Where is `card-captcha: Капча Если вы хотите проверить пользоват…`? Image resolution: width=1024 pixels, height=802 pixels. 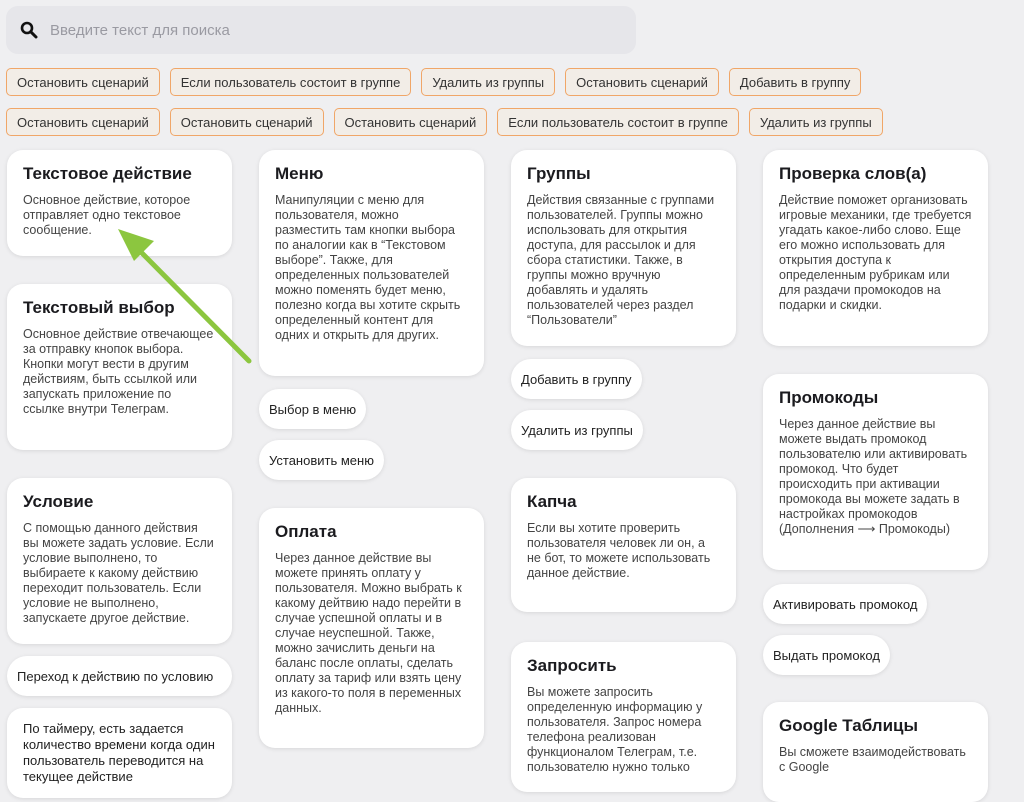 card-captcha: Капча Если вы хотите проверить пользоват… is located at coordinates (623, 545).